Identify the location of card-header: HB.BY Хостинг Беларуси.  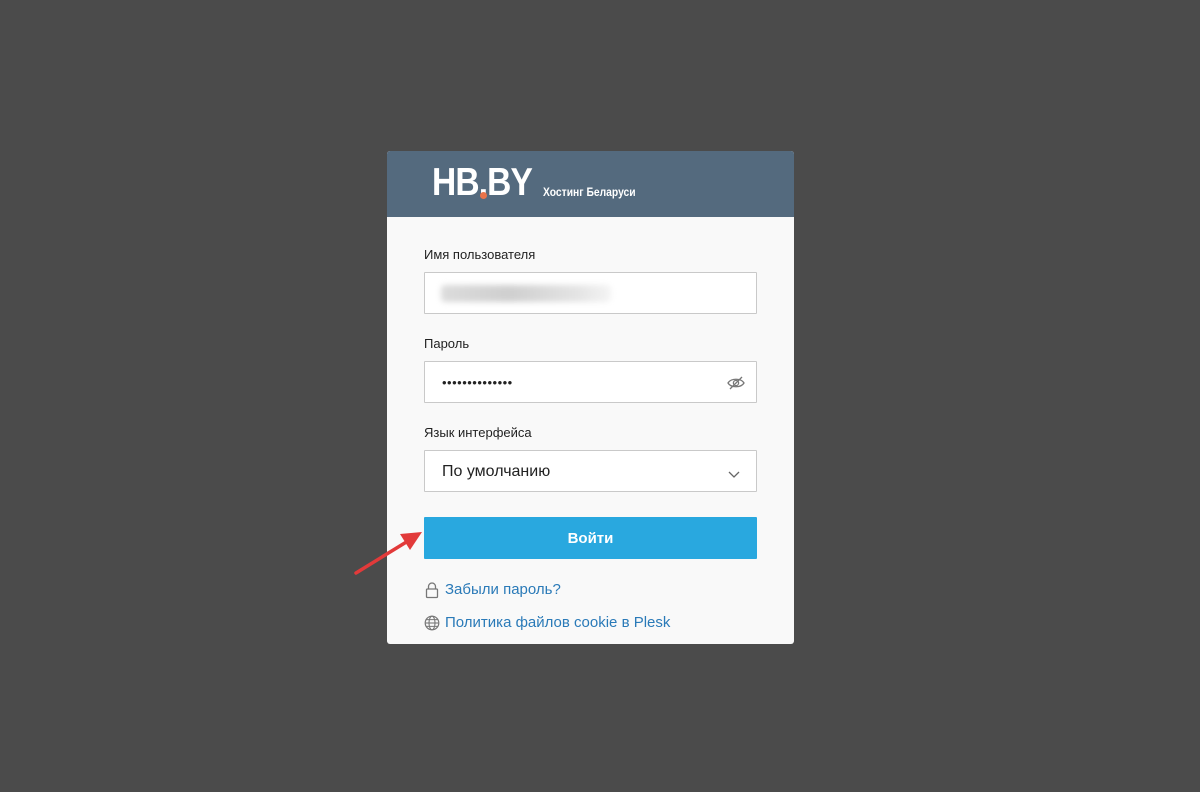
(590, 184).